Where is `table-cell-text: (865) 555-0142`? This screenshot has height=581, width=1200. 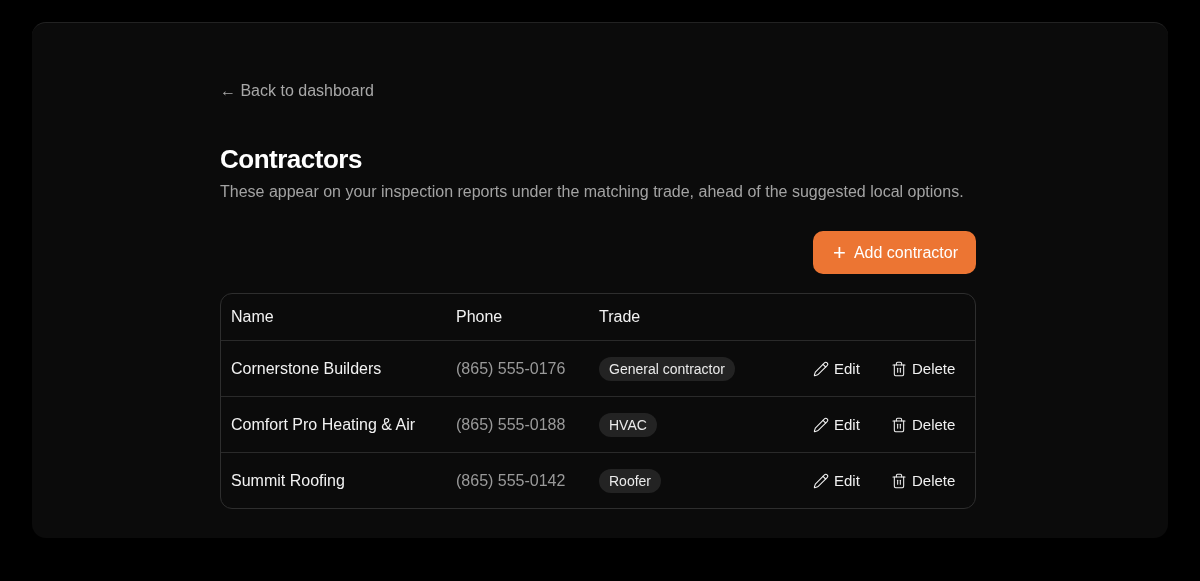 table-cell-text: (865) 555-0142 is located at coordinates (511, 480).